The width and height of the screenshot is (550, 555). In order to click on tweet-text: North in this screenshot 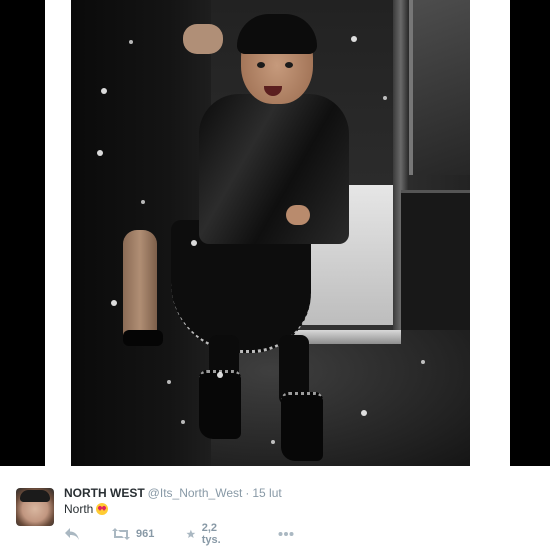, I will do `click(86, 509)`.